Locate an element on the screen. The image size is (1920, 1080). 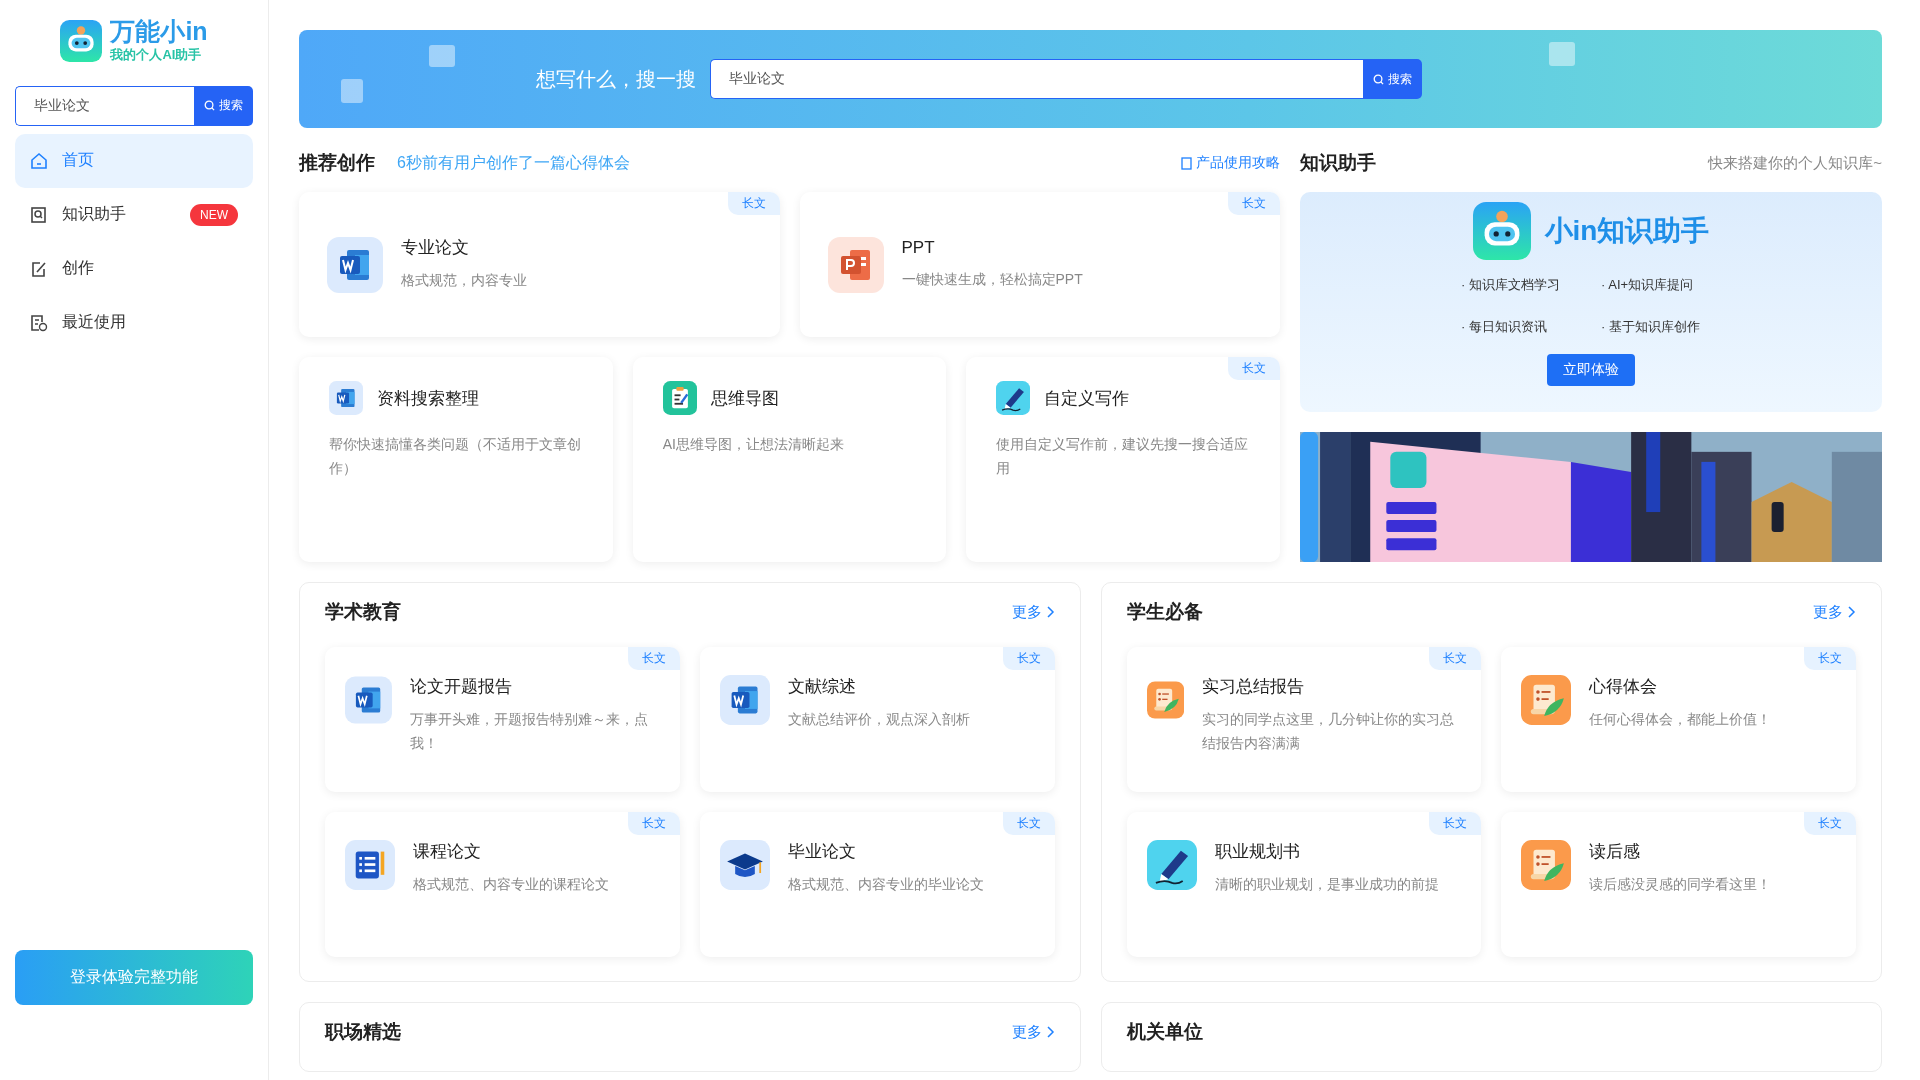
home-icon is located at coordinates (39, 160).